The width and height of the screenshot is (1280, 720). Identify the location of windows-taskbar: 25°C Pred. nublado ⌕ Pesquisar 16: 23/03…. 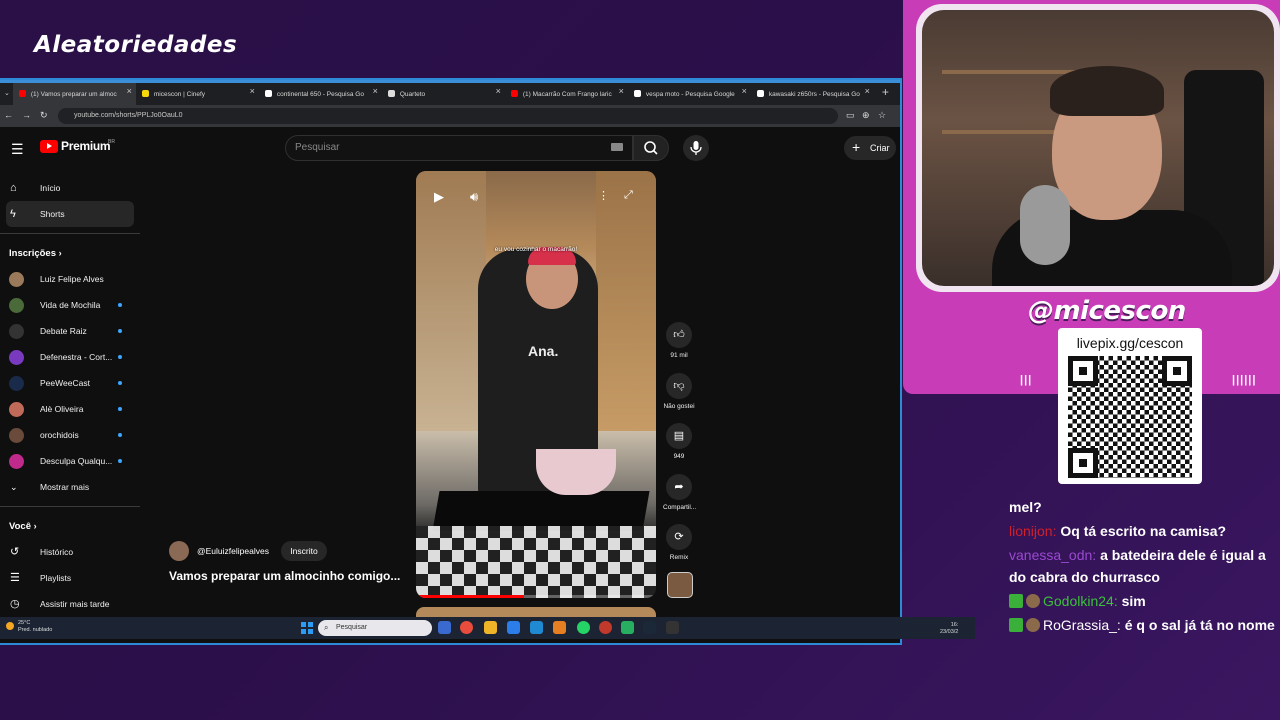
(487, 628).